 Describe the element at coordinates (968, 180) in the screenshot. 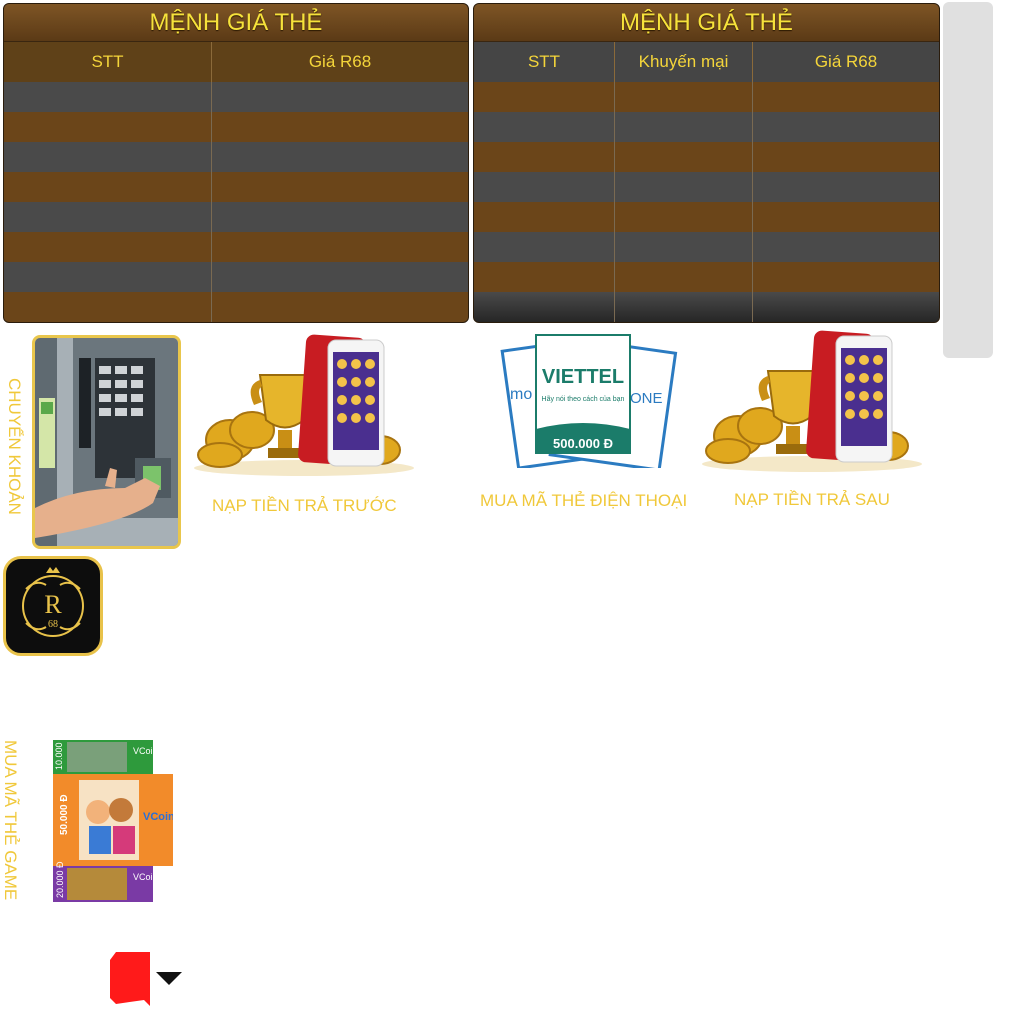

I see `scrollbar` at that location.